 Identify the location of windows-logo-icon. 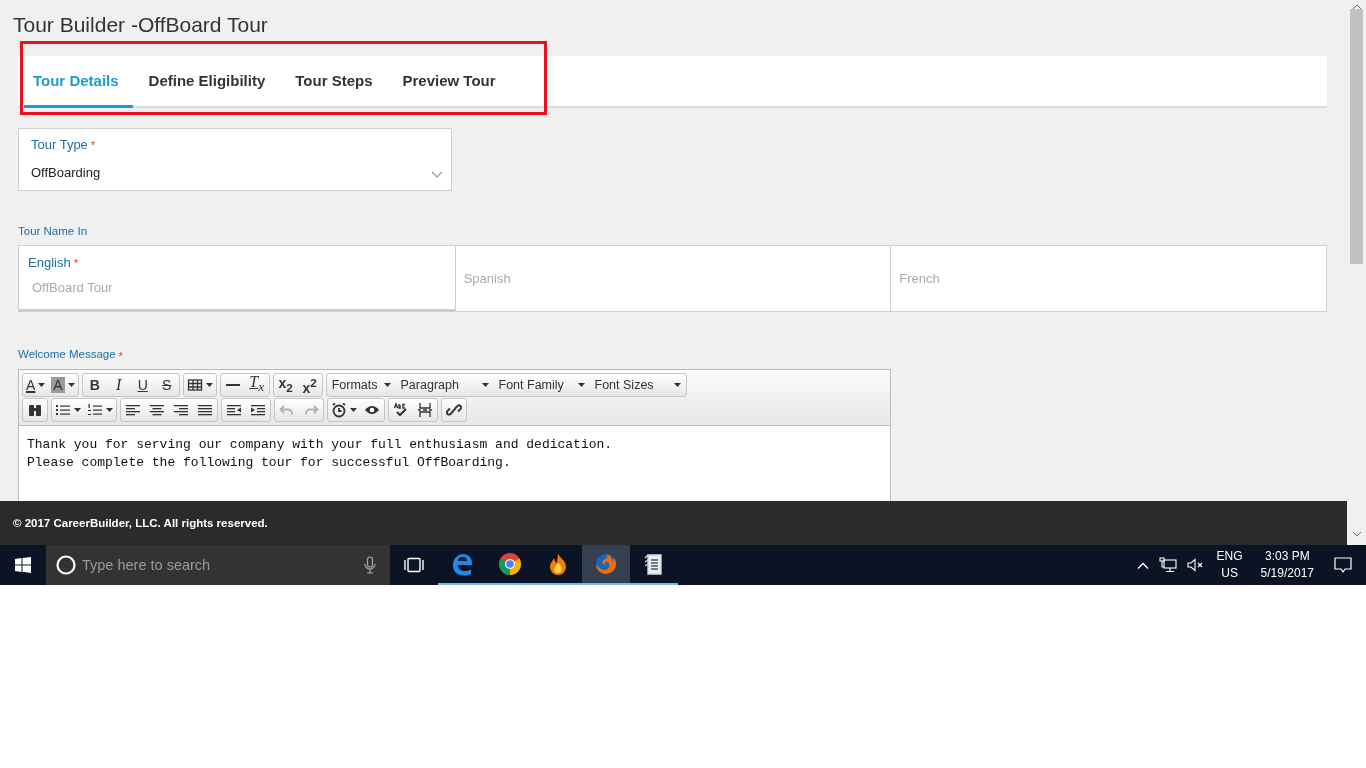
(23, 565).